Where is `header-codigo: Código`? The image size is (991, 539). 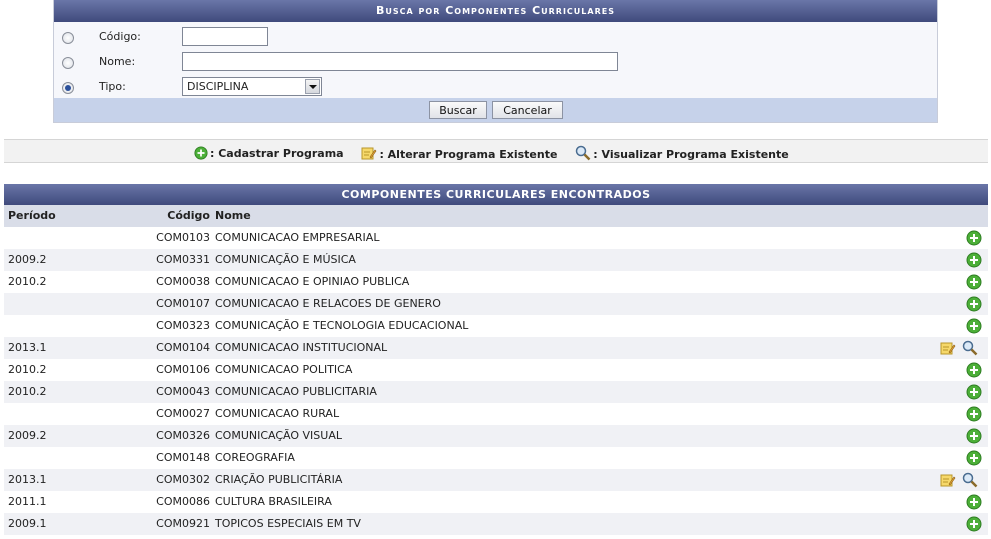 header-codigo: Código is located at coordinates (188, 215).